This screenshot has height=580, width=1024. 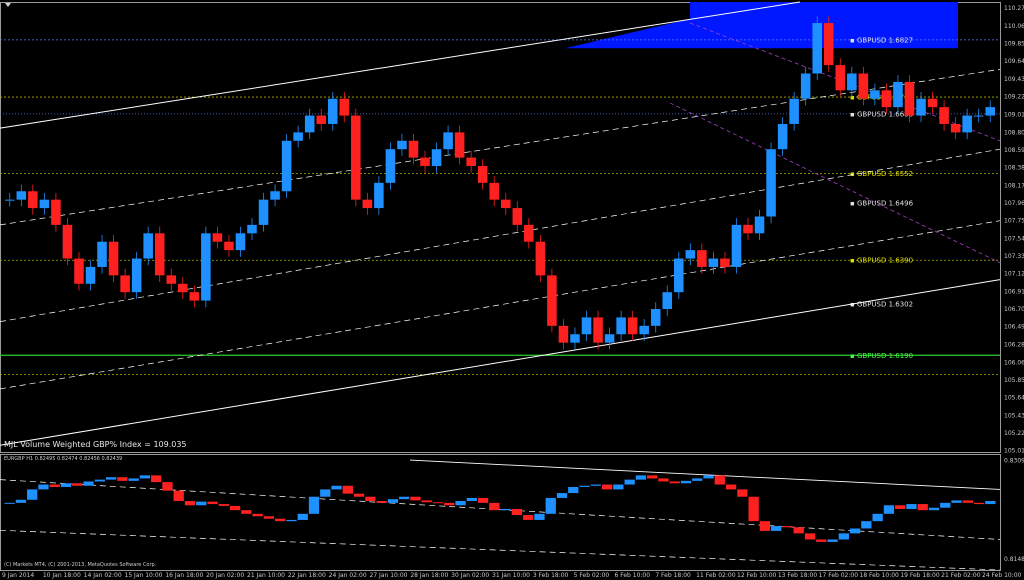 I want to click on y-axis-tick: 109.226, so click(x=1014, y=97).